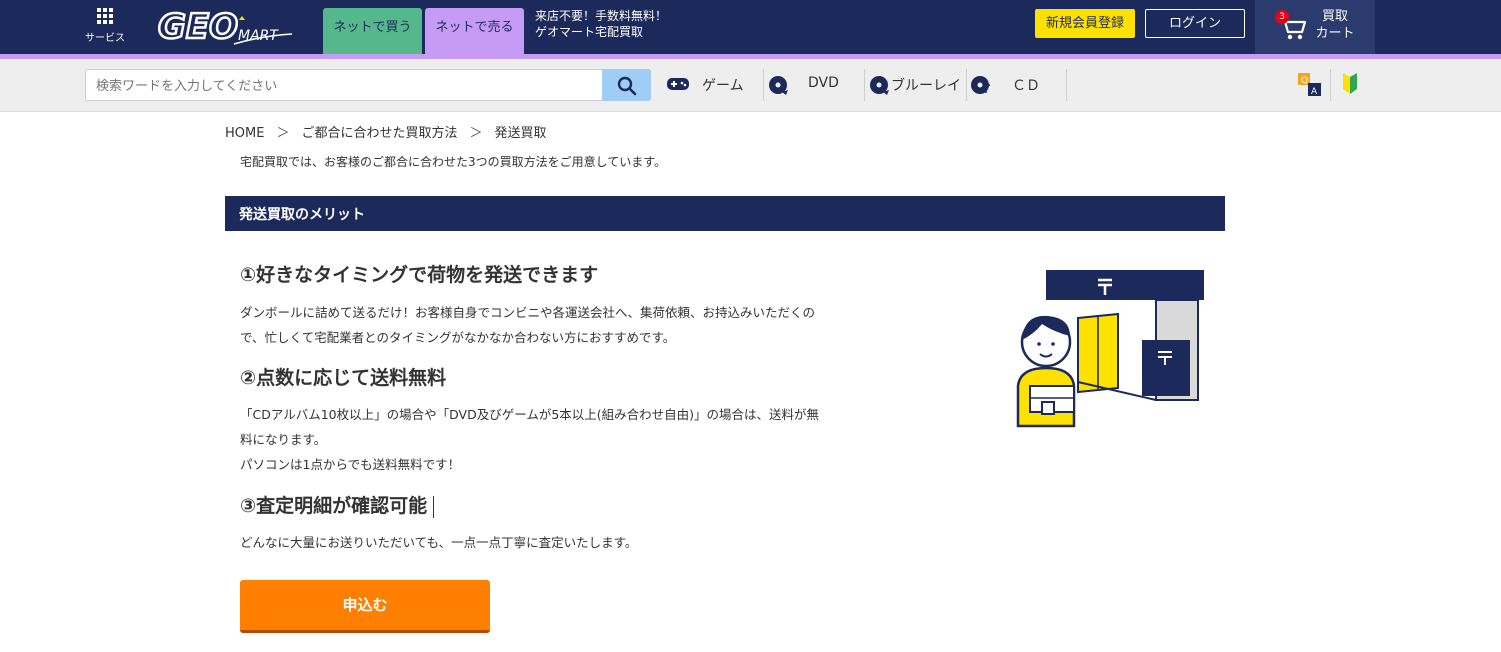  I want to click on merit-text-line: で、忙しくて宅配業者とのタイミングがなかなか合わない方におすすめです。, so click(458, 337).